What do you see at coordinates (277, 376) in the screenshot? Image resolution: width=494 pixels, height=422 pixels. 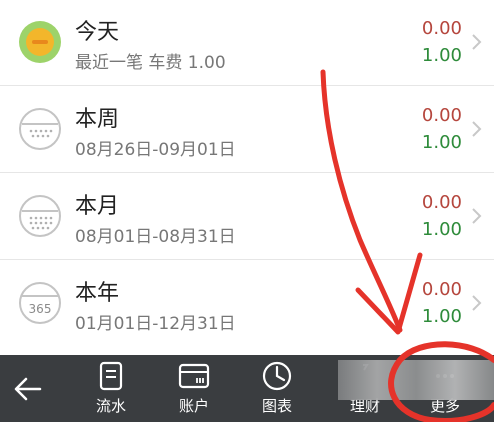 I see `clock-chart-icon` at bounding box center [277, 376].